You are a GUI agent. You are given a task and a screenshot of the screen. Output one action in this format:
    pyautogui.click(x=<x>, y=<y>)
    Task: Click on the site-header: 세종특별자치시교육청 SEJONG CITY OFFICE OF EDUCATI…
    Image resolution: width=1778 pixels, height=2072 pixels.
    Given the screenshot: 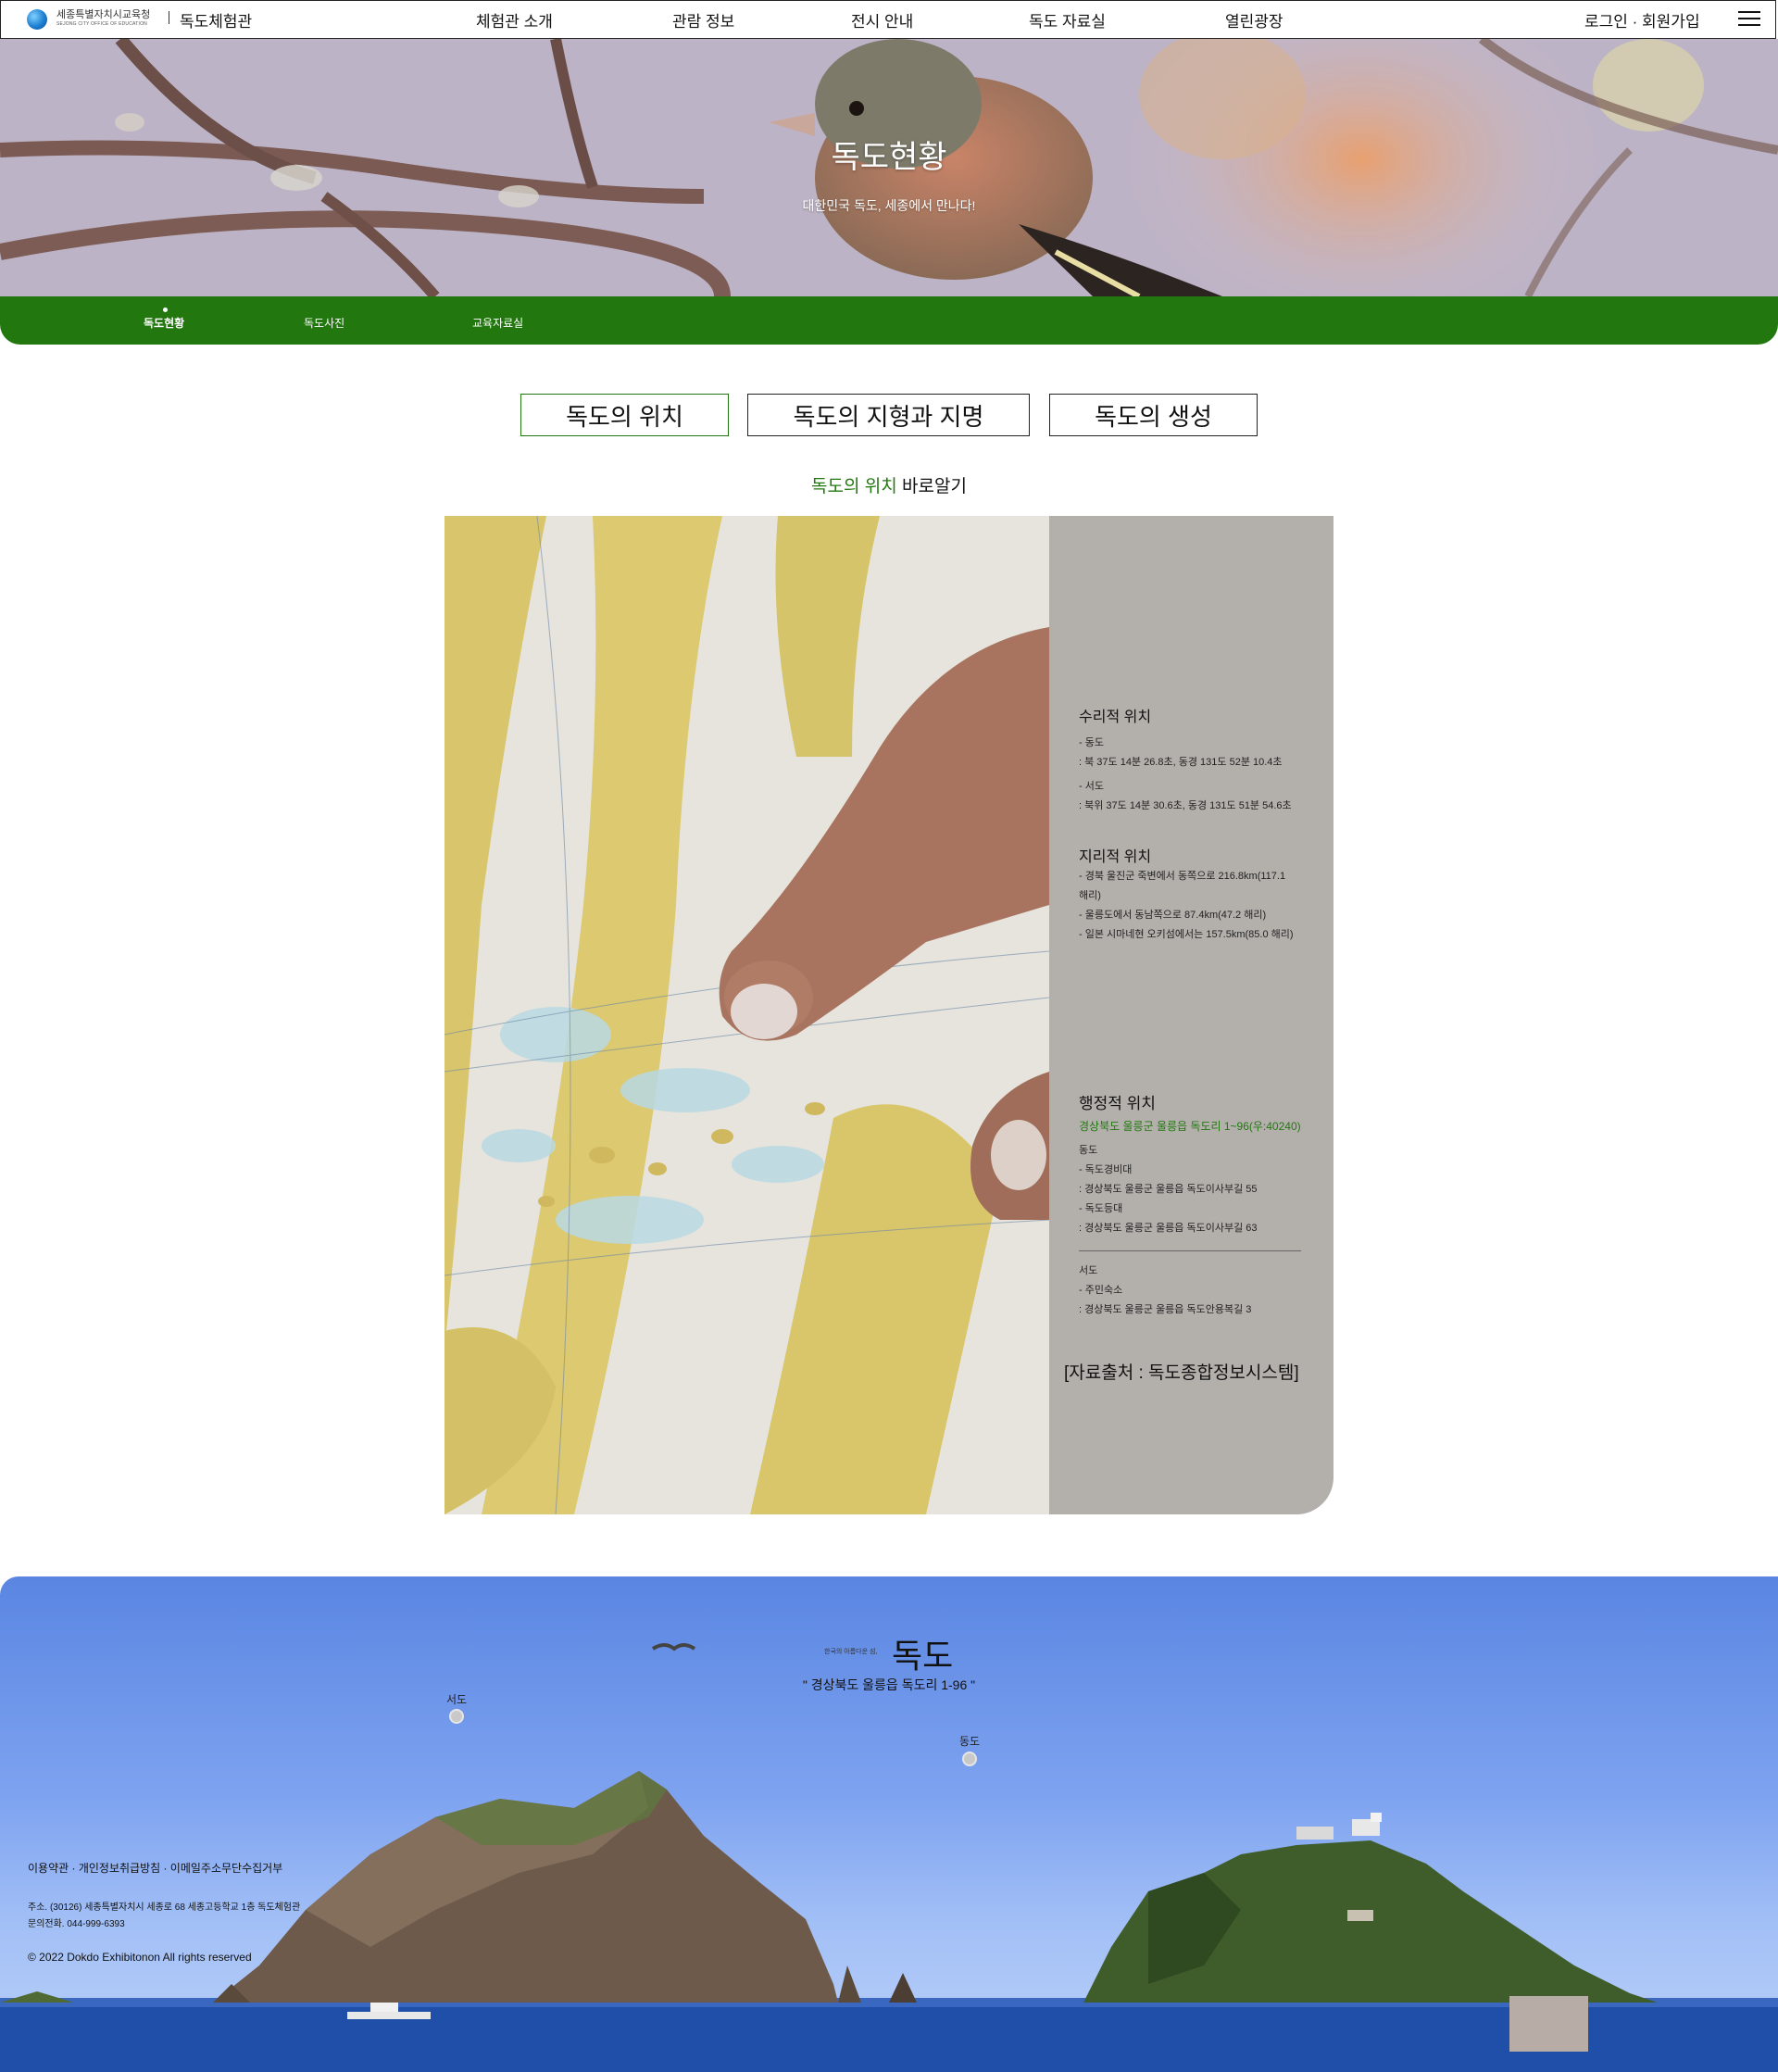 What is the action you would take?
    pyautogui.click(x=888, y=19)
    